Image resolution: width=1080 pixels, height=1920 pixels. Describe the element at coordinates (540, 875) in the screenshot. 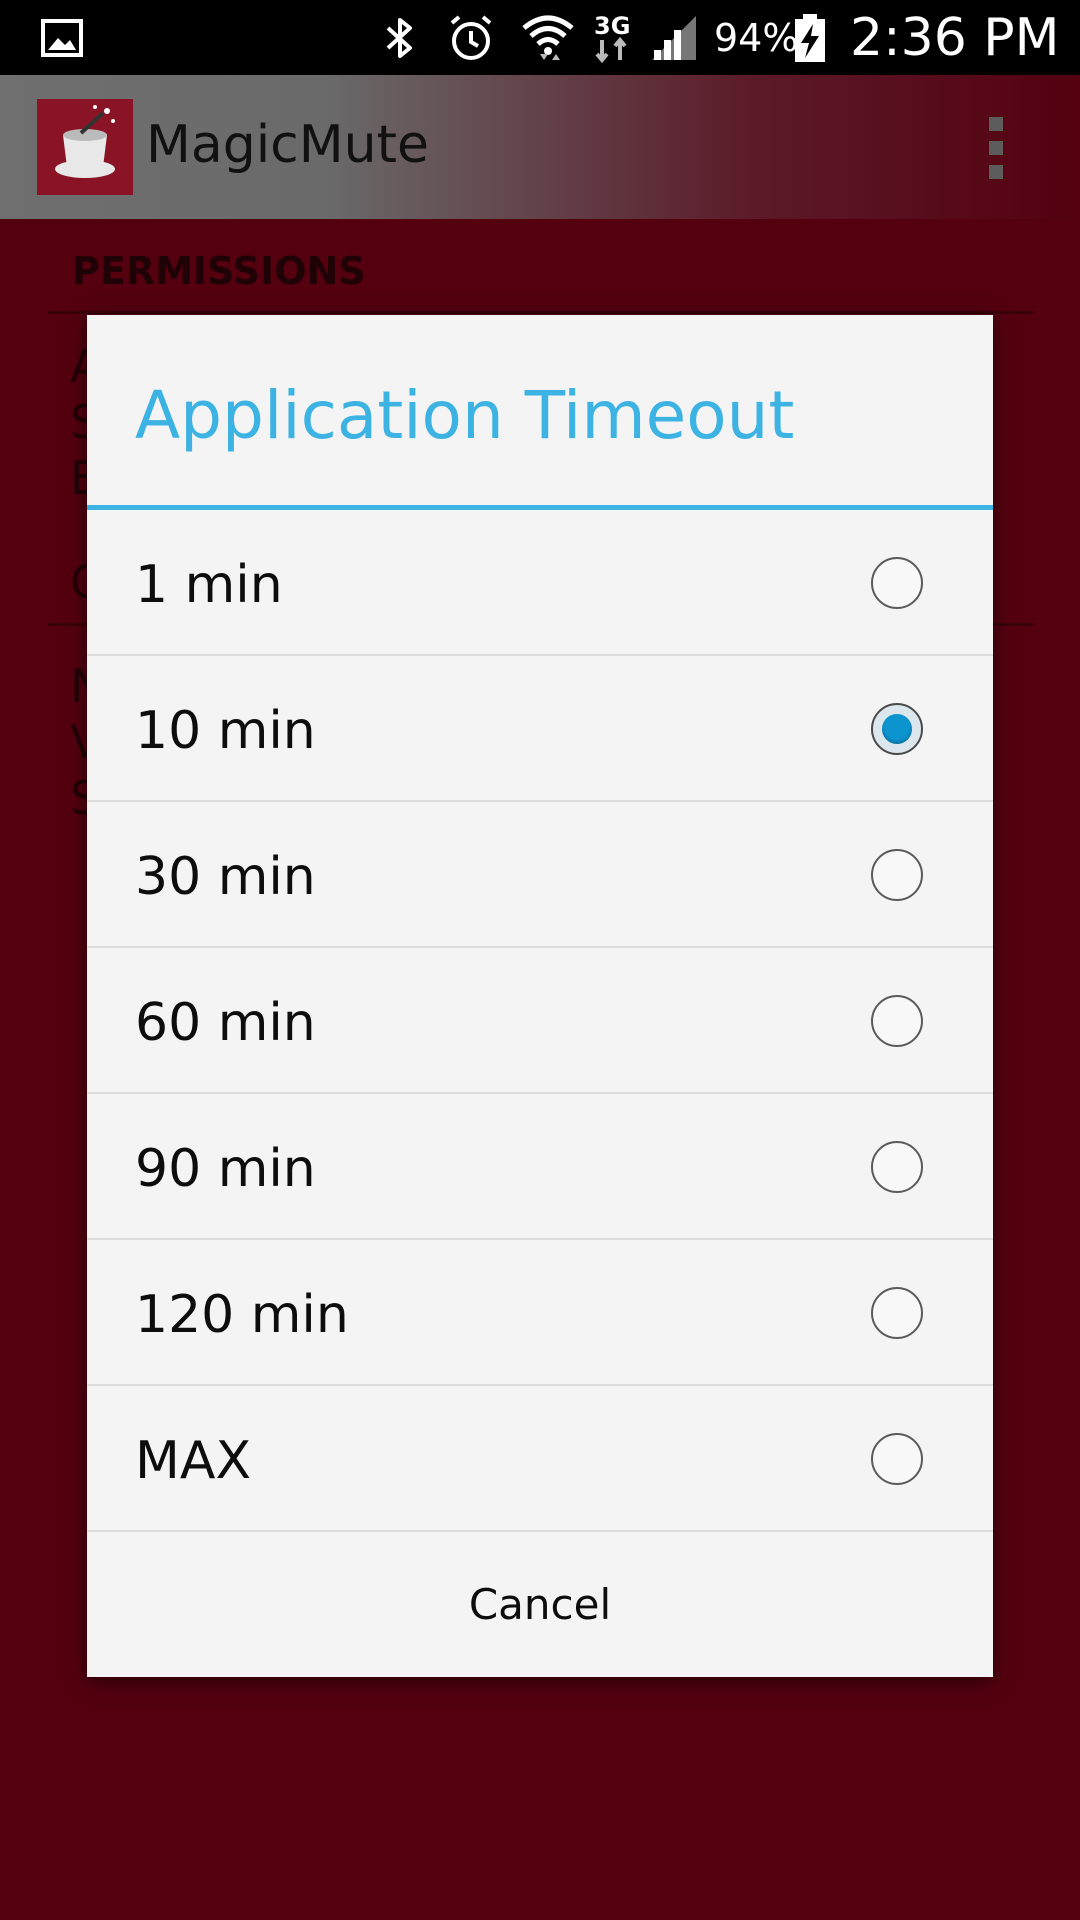

I see `option-30-min: 30 min` at that location.